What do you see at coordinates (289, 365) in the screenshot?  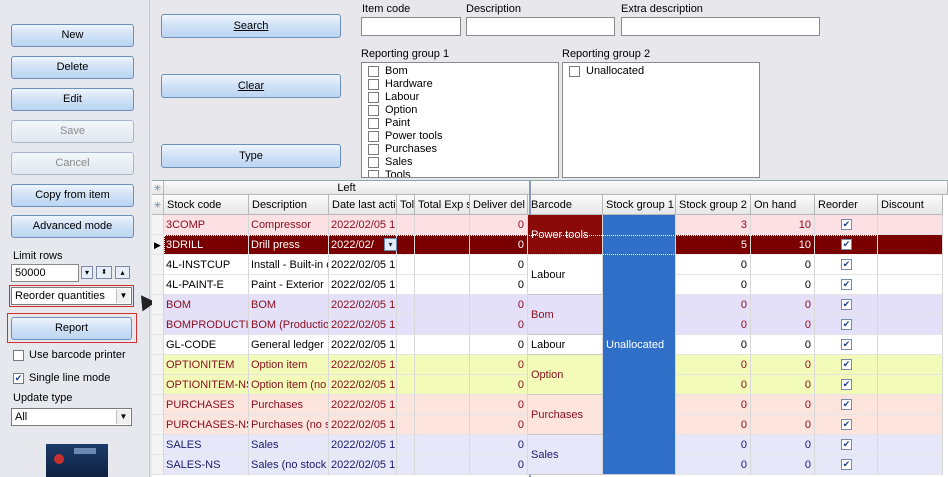 I see `table-cell: Option item` at bounding box center [289, 365].